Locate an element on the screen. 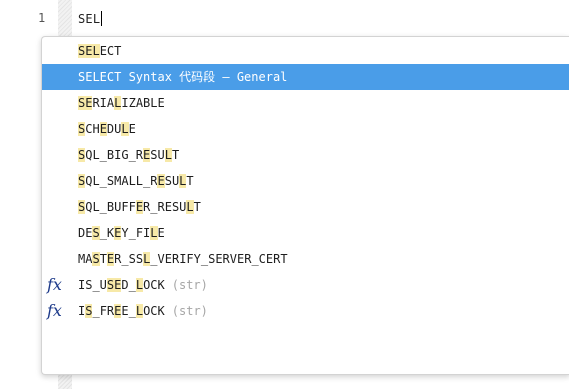 Image resolution: width=569 pixels, height=389 pixels. label-segment: _VERIFY_SERVER_CERT is located at coordinates (219, 259).